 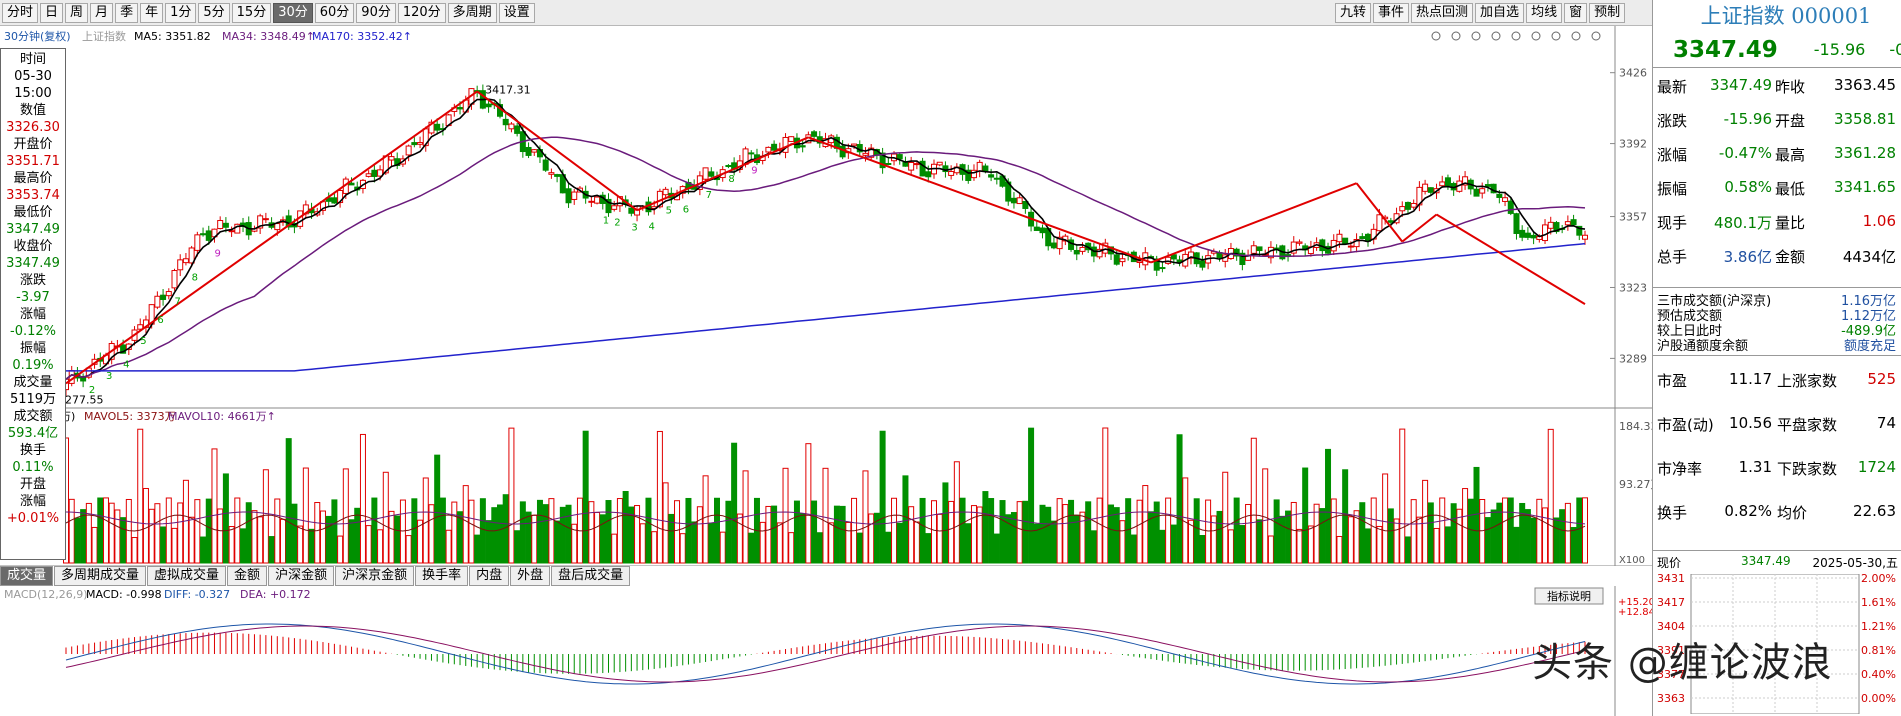 What do you see at coordinates (1353, 13) in the screenshot?
I see `tool-button: 九转` at bounding box center [1353, 13].